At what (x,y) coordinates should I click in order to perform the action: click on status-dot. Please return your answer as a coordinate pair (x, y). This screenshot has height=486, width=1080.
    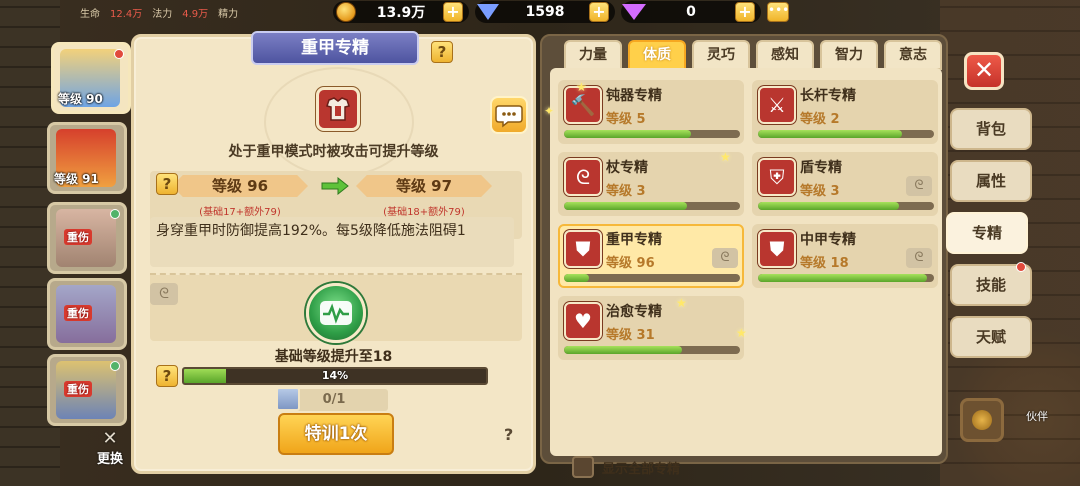
    Looking at the image, I should click on (115, 366).